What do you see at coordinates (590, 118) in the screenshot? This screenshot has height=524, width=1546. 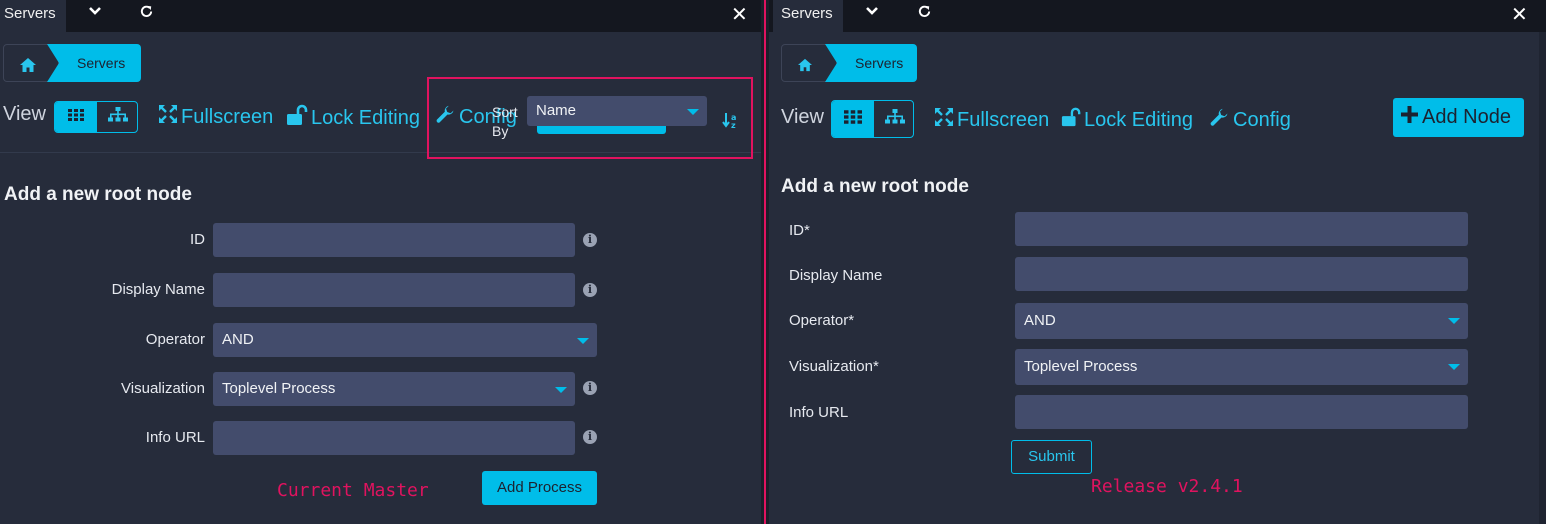 I see `highlight-box` at bounding box center [590, 118].